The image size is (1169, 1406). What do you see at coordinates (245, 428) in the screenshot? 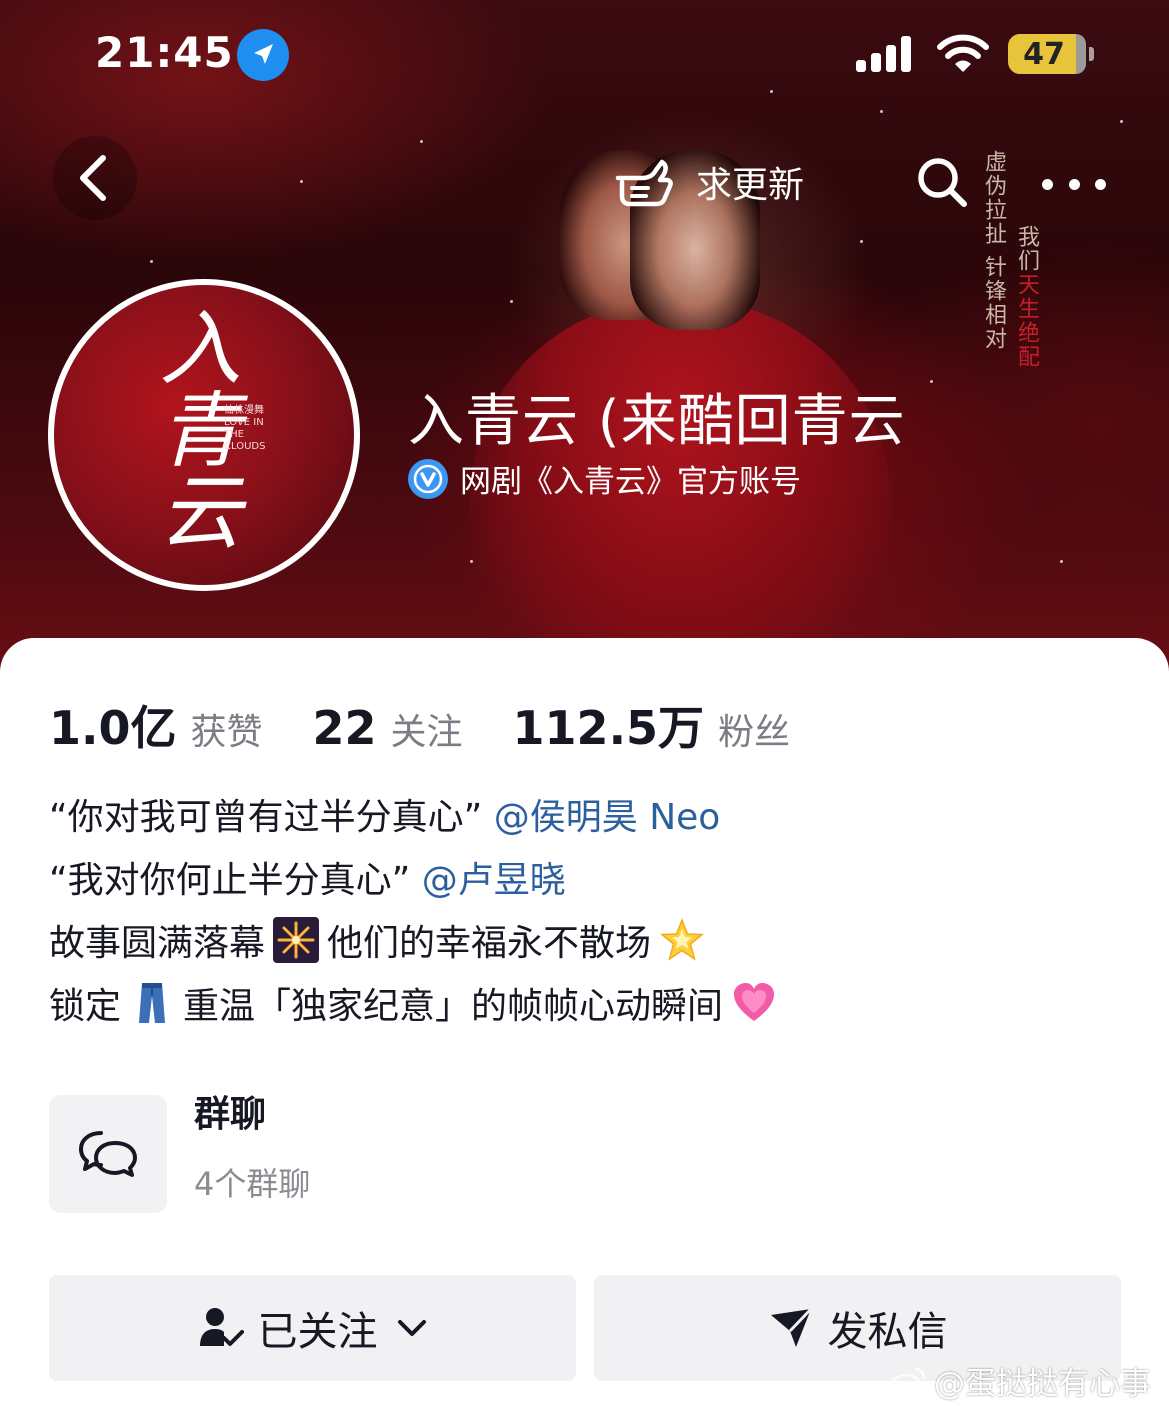
I see `avatar-subtitle: 仙株漫舞 LOVE IN THE CLOUDS` at bounding box center [245, 428].